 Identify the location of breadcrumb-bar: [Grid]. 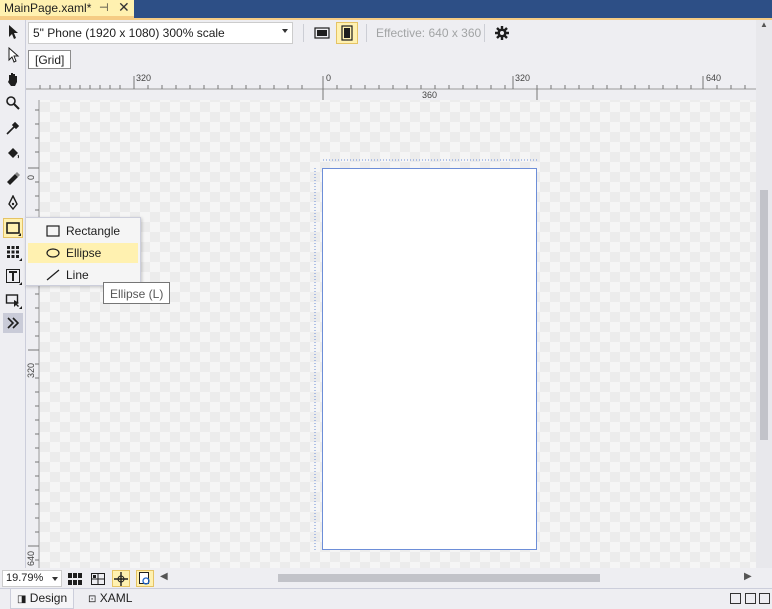
(391, 60).